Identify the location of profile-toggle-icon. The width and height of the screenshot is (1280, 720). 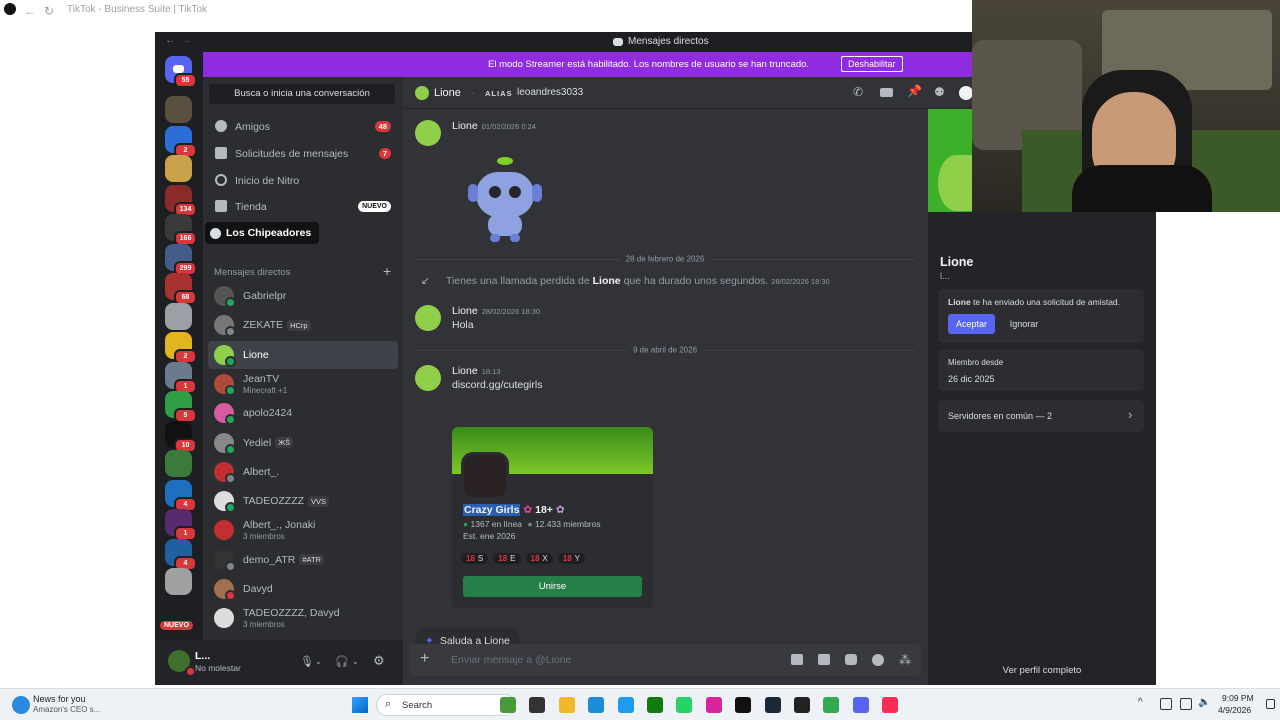
(966, 93).